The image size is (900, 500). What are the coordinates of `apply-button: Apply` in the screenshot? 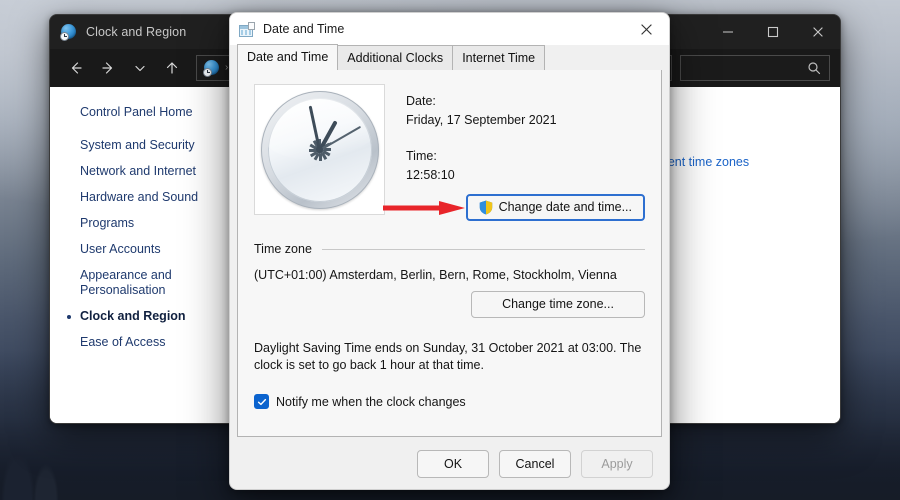 It's located at (617, 464).